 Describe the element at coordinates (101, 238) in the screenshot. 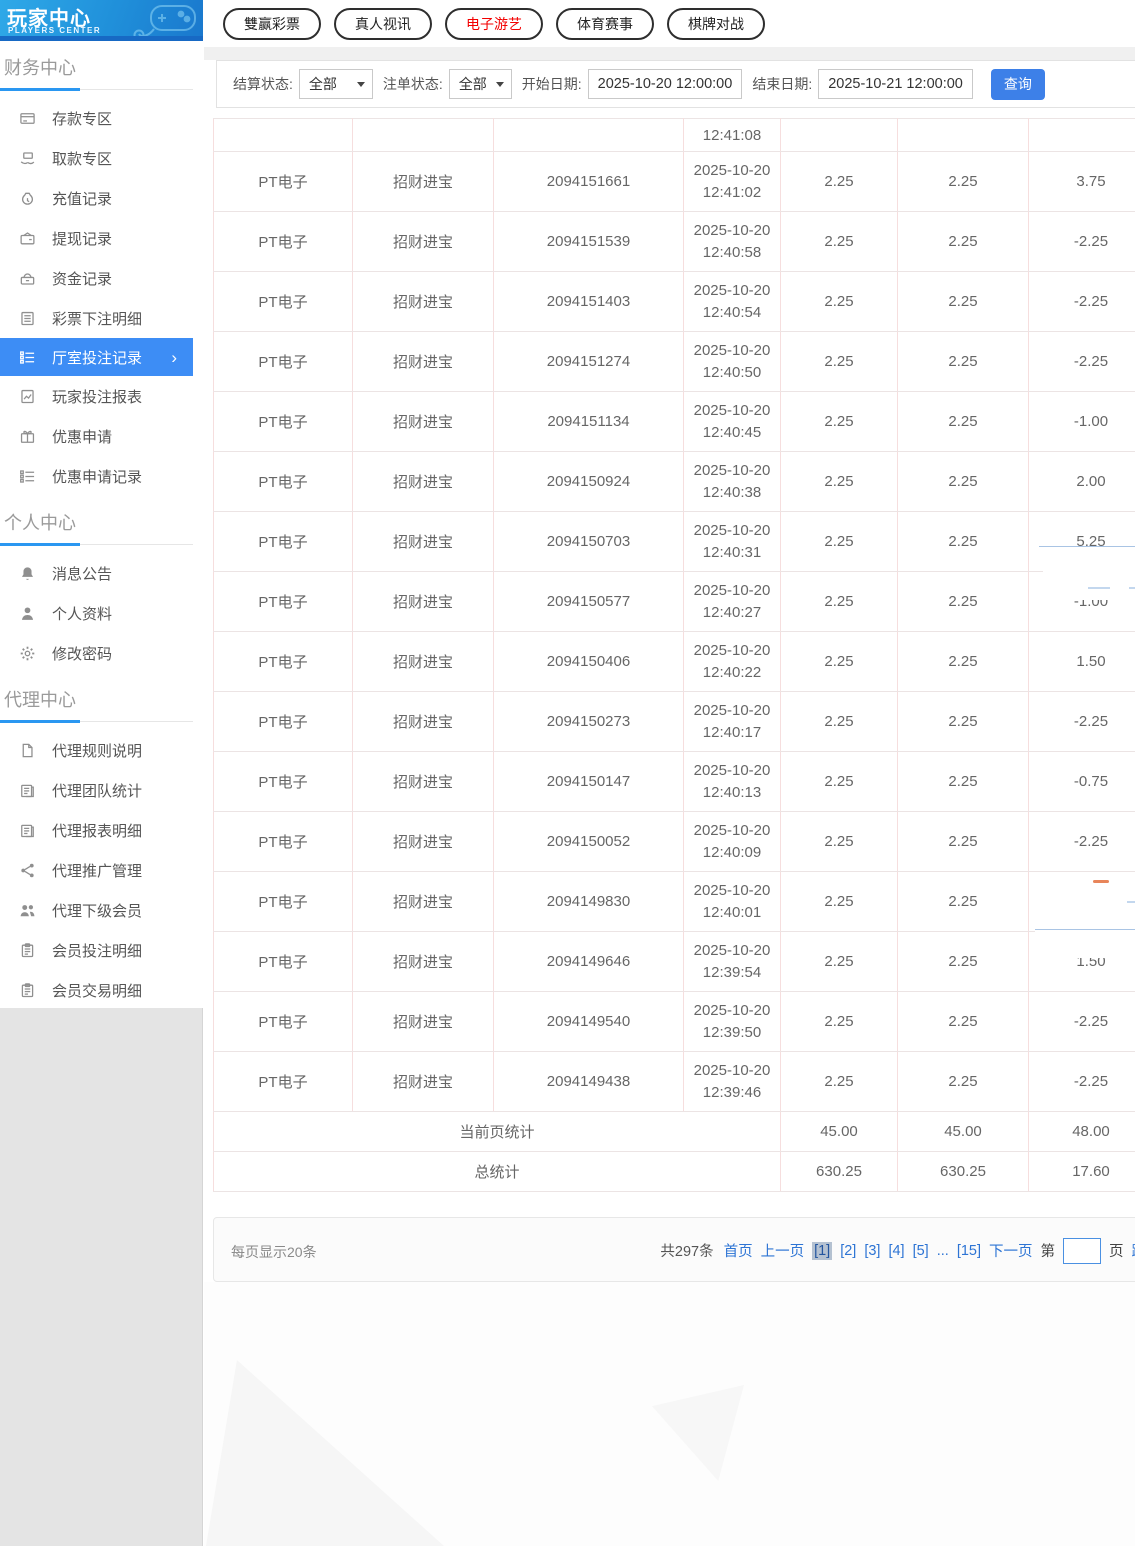

I see `sidebar-item-提现记录: 提现记录` at that location.